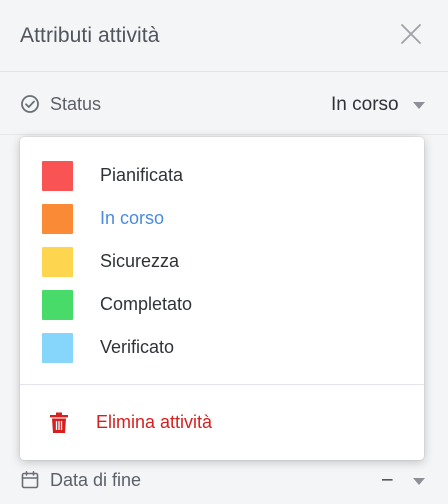 Image resolution: width=448 pixels, height=504 pixels. What do you see at coordinates (154, 422) in the screenshot?
I see `delete-task-label: Elimina attività` at bounding box center [154, 422].